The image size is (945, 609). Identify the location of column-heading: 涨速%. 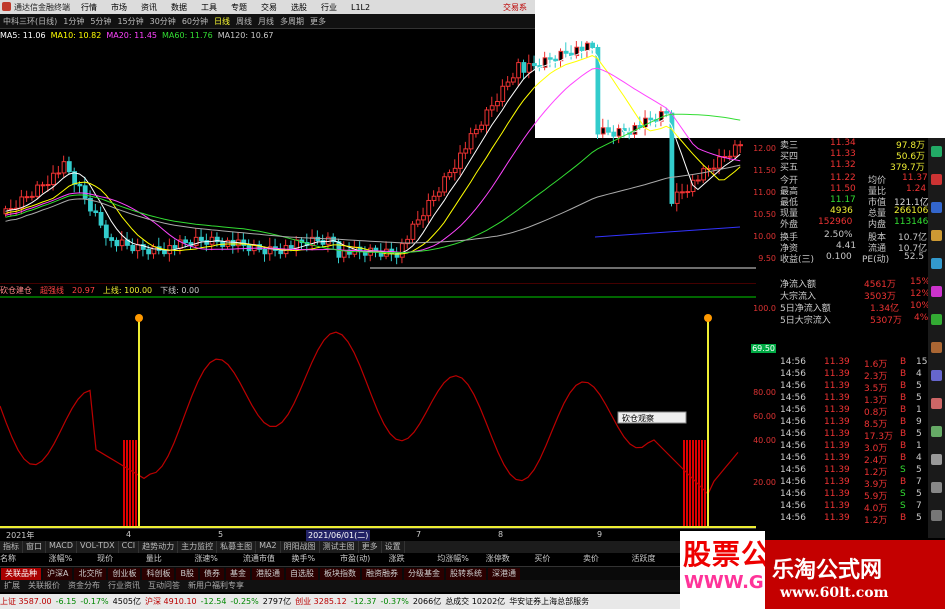
(218, 559).